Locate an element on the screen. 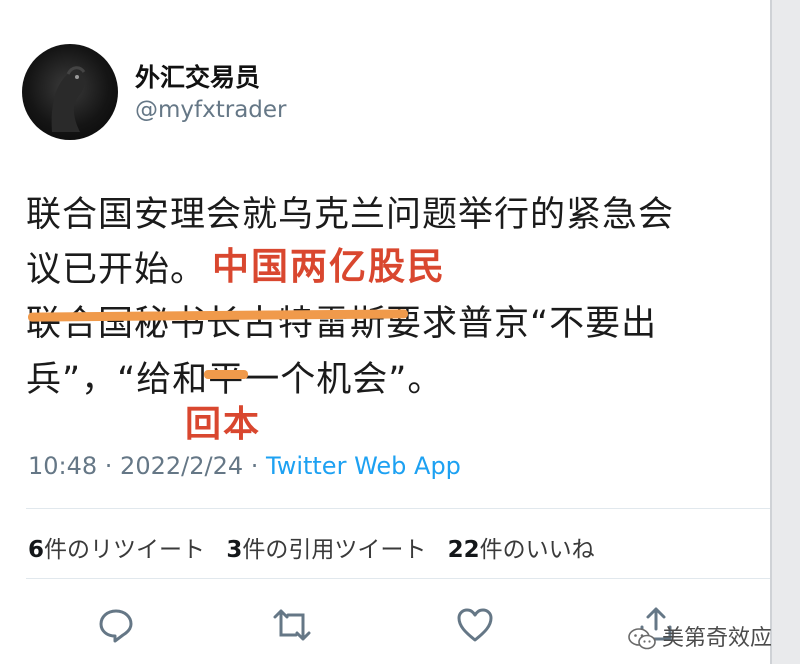 The width and height of the screenshot is (800, 664). strikethrough-mark-small is located at coordinates (226, 374).